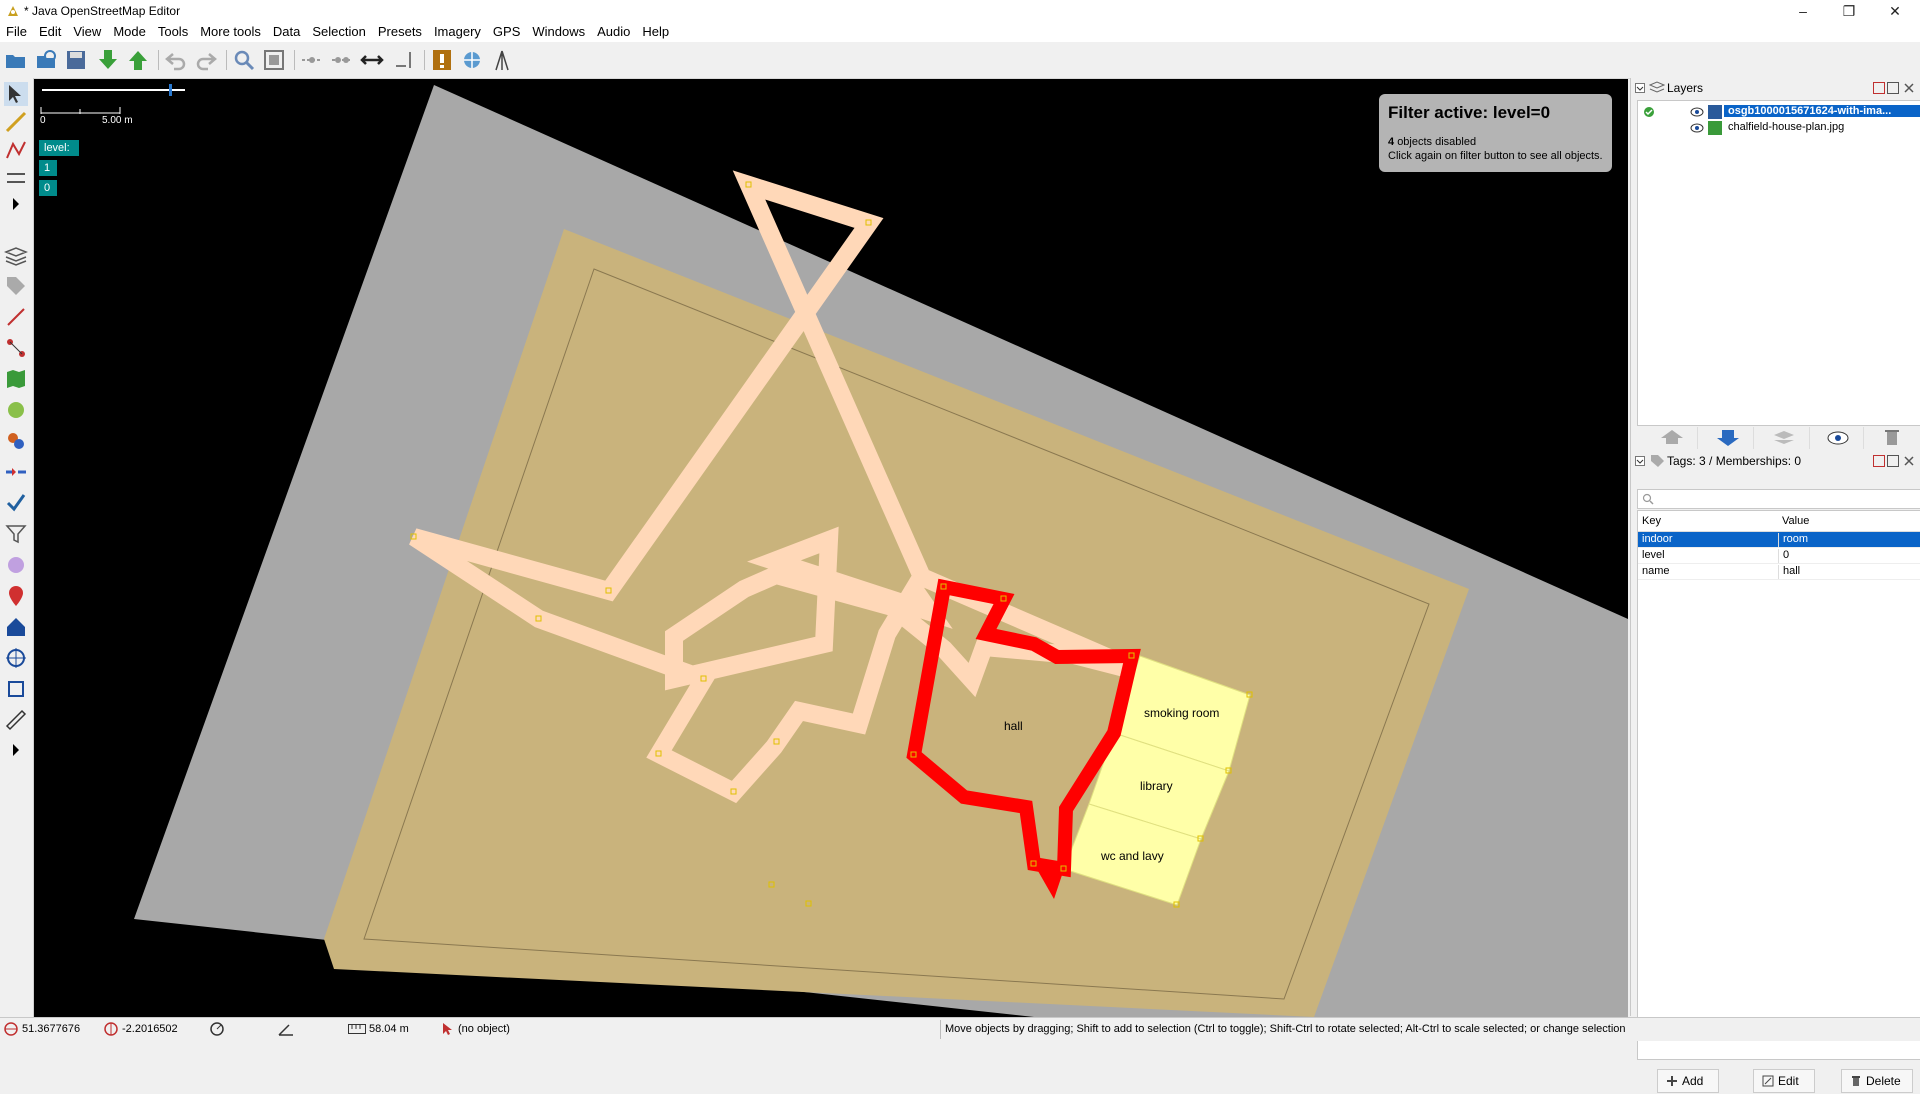 Image resolution: width=1920 pixels, height=1094 pixels. What do you see at coordinates (1657, 87) in the screenshot?
I see `layers-panel-icon` at bounding box center [1657, 87].